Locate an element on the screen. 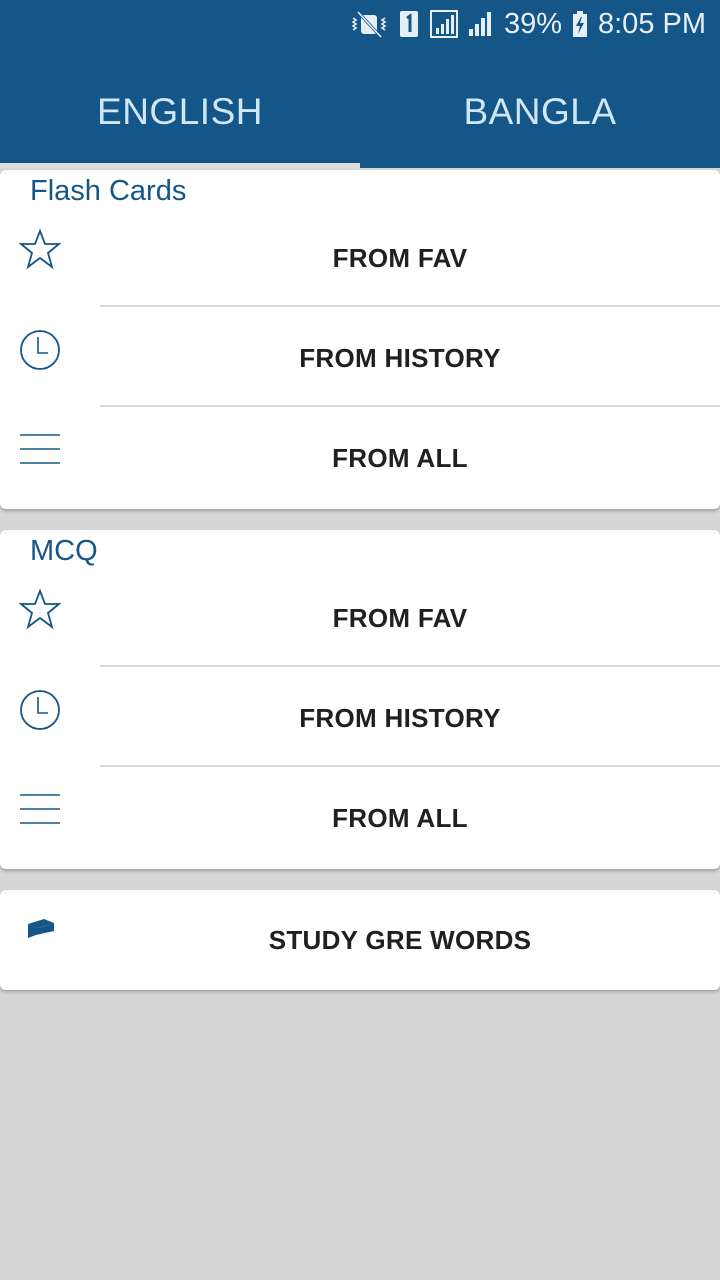 The height and width of the screenshot is (1280, 720). status-bar: 39% 8:05 PM is located at coordinates (360, 24).